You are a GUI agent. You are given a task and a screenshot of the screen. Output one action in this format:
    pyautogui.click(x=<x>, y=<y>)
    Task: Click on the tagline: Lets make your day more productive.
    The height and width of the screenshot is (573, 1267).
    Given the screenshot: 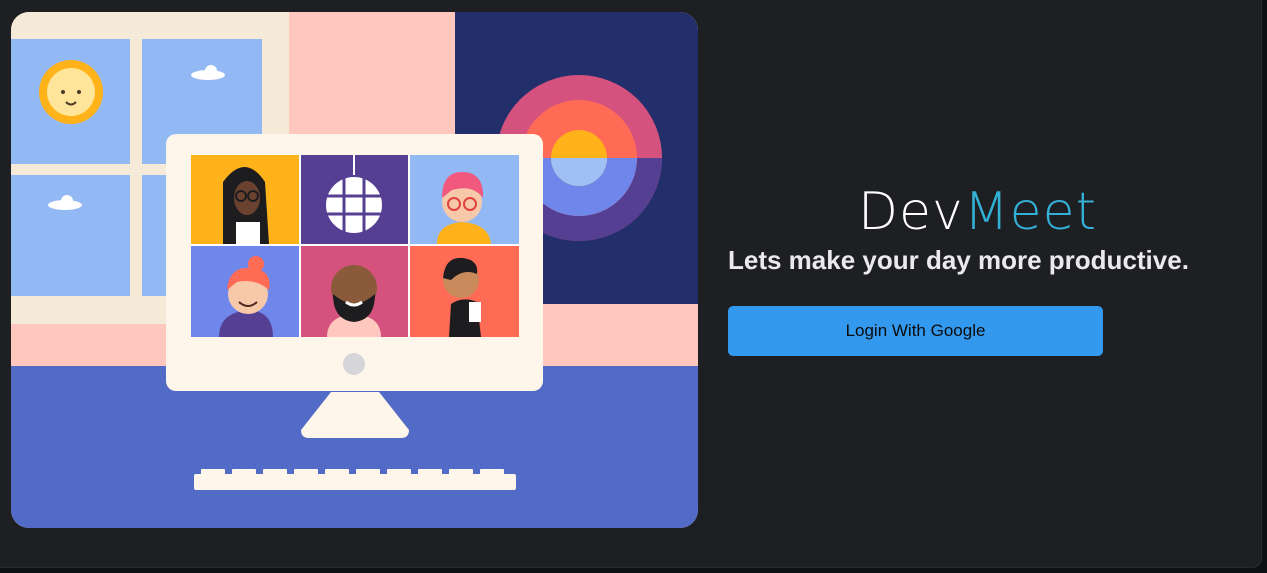 What is the action you would take?
    pyautogui.click(x=958, y=260)
    